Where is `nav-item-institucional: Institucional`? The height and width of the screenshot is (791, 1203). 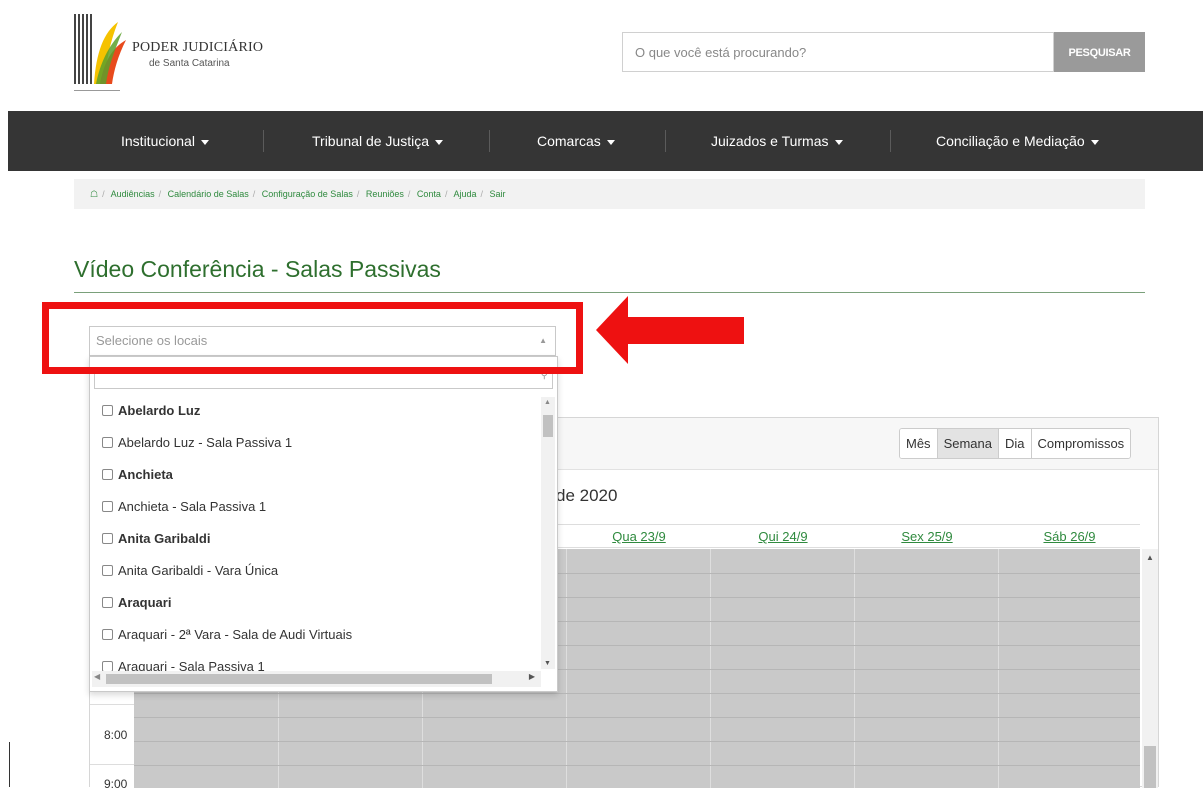
nav-item-institucional: Institucional is located at coordinates (165, 141).